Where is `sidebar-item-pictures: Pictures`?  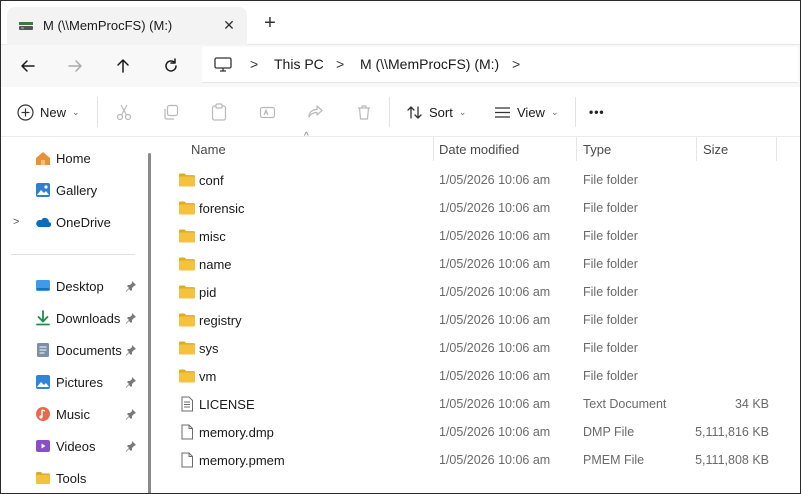 sidebar-item-pictures: Pictures is located at coordinates (75, 382).